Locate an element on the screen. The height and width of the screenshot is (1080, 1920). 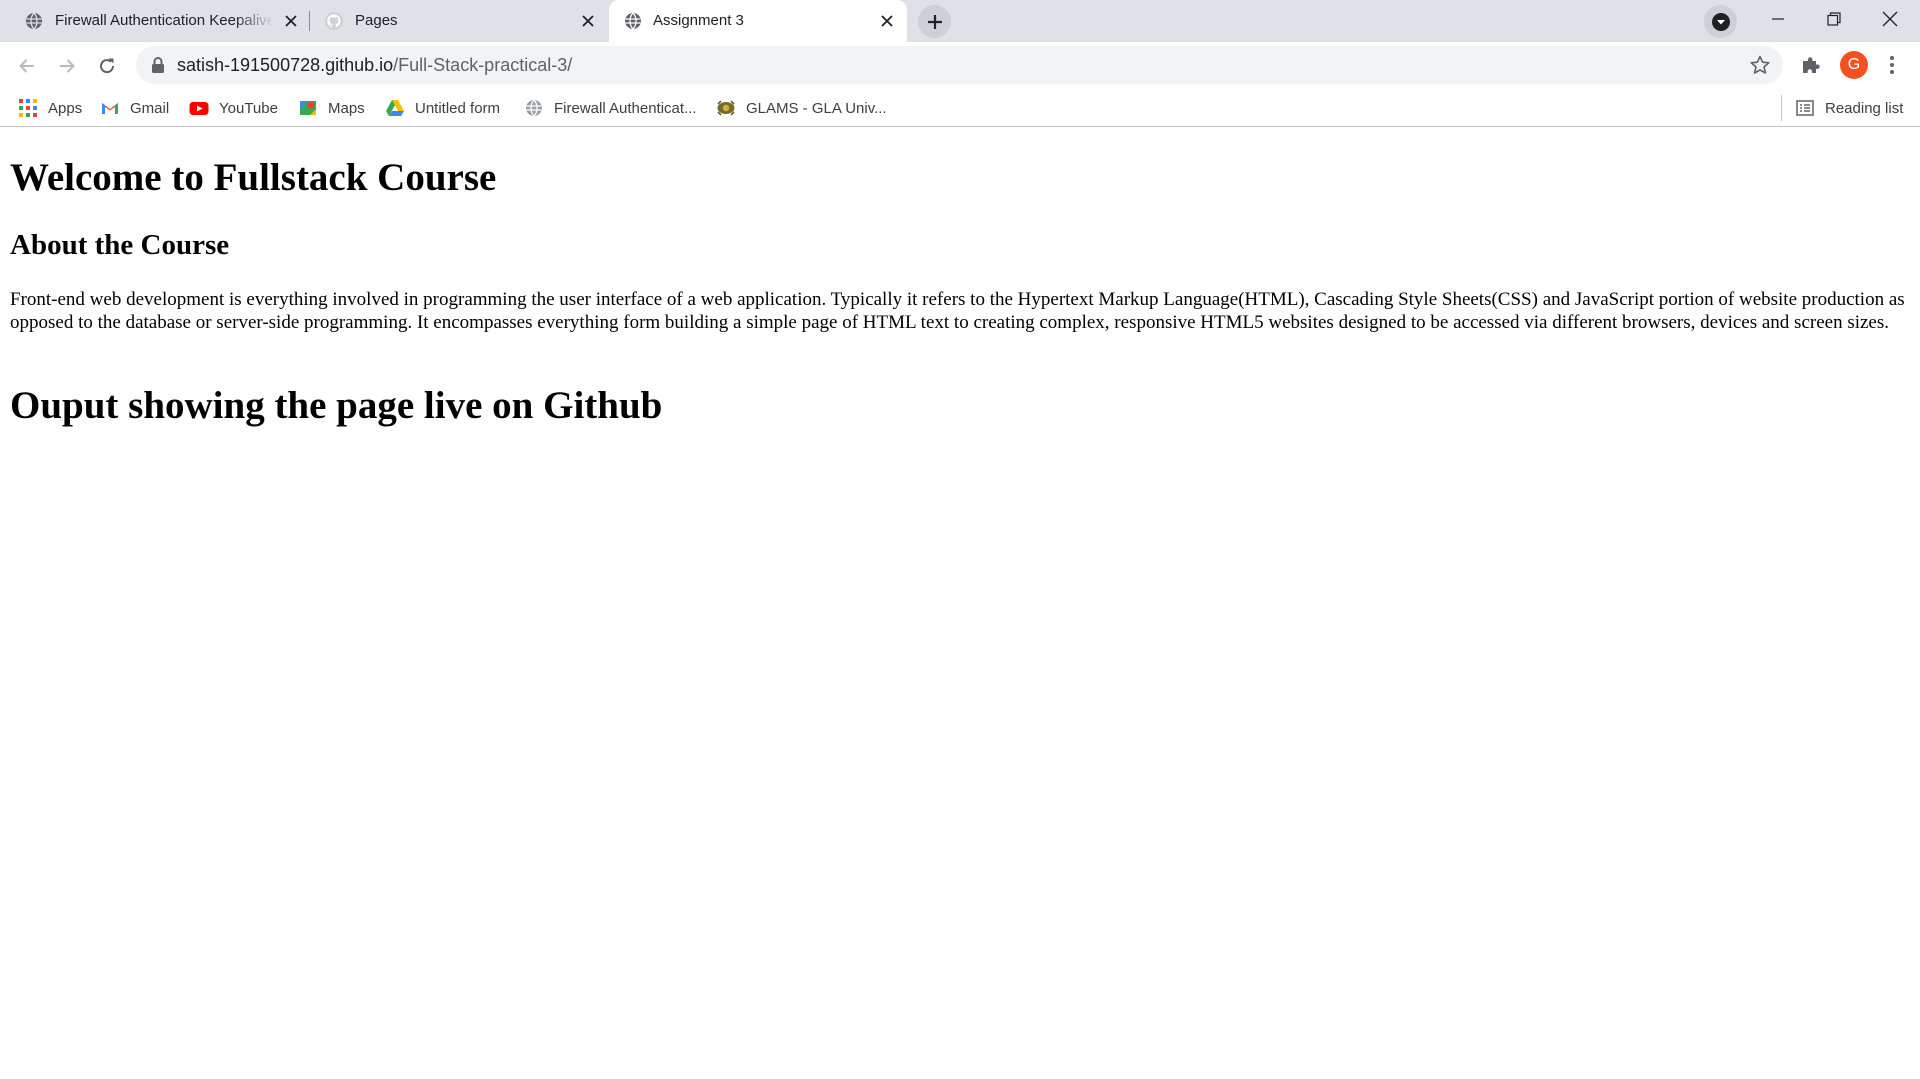
reading-list-label: Reading list is located at coordinates (1864, 108).